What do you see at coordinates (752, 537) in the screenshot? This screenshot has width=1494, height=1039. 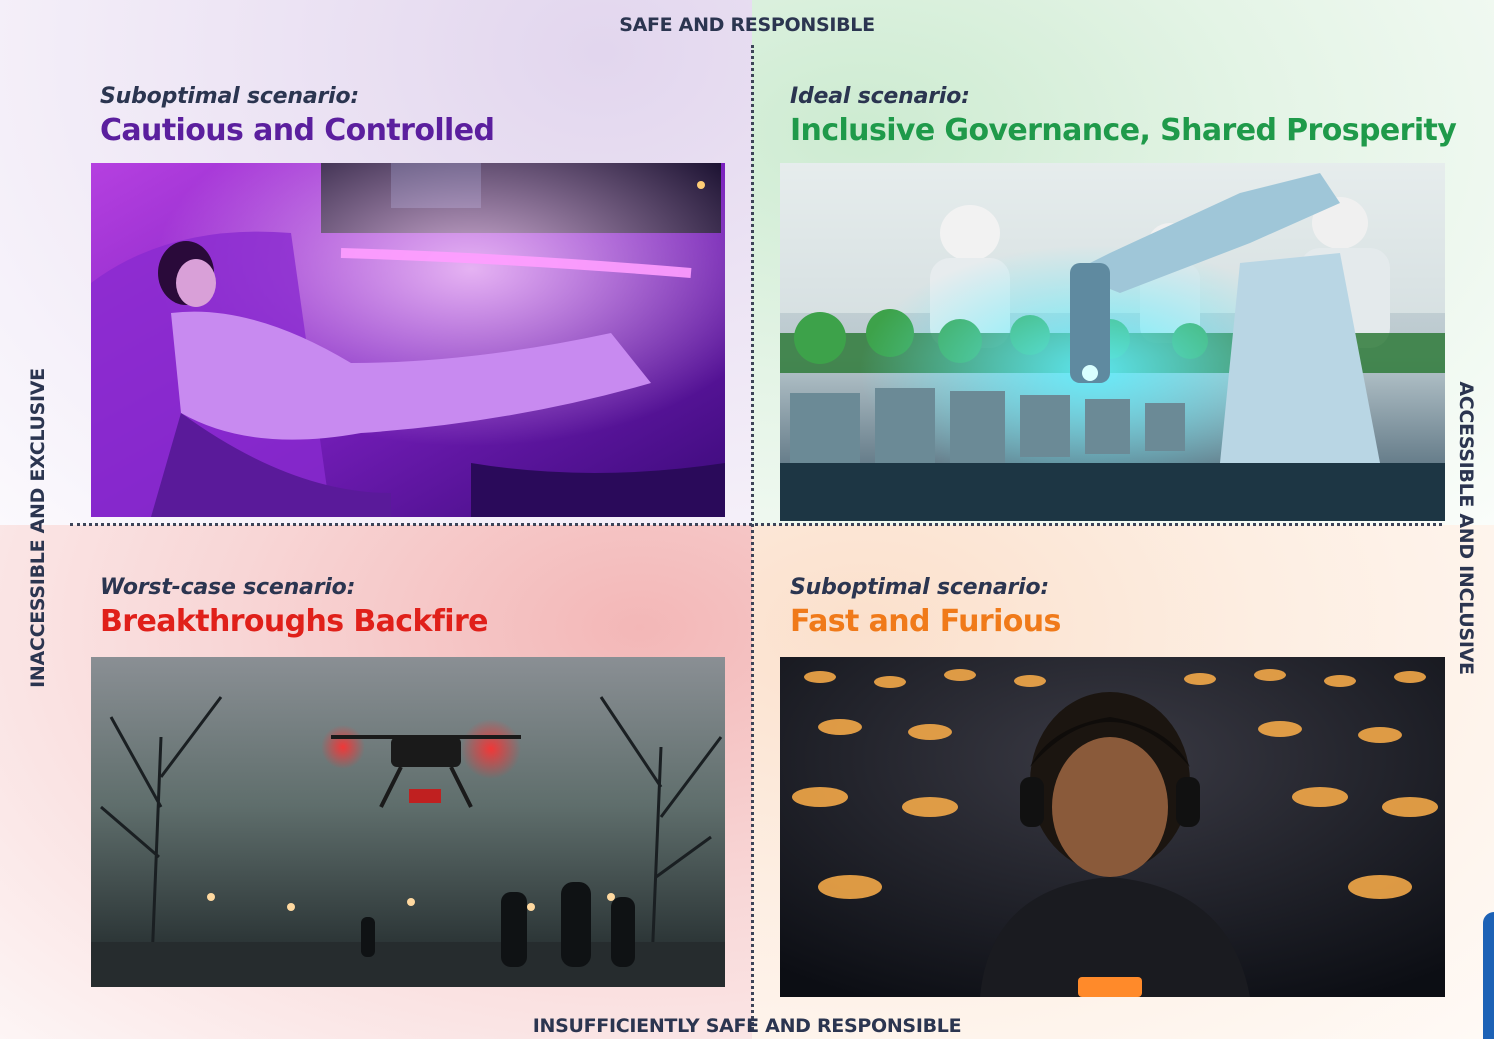 I see `vertical-axis-divider` at bounding box center [752, 537].